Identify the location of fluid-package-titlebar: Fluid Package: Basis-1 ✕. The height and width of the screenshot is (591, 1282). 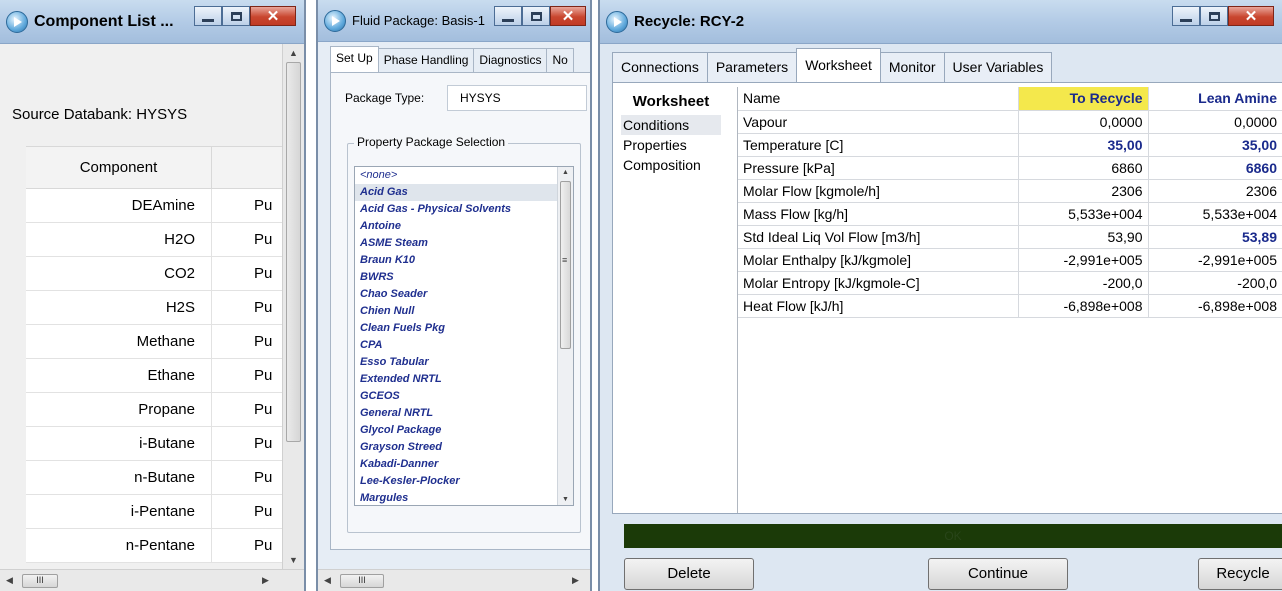
(454, 21).